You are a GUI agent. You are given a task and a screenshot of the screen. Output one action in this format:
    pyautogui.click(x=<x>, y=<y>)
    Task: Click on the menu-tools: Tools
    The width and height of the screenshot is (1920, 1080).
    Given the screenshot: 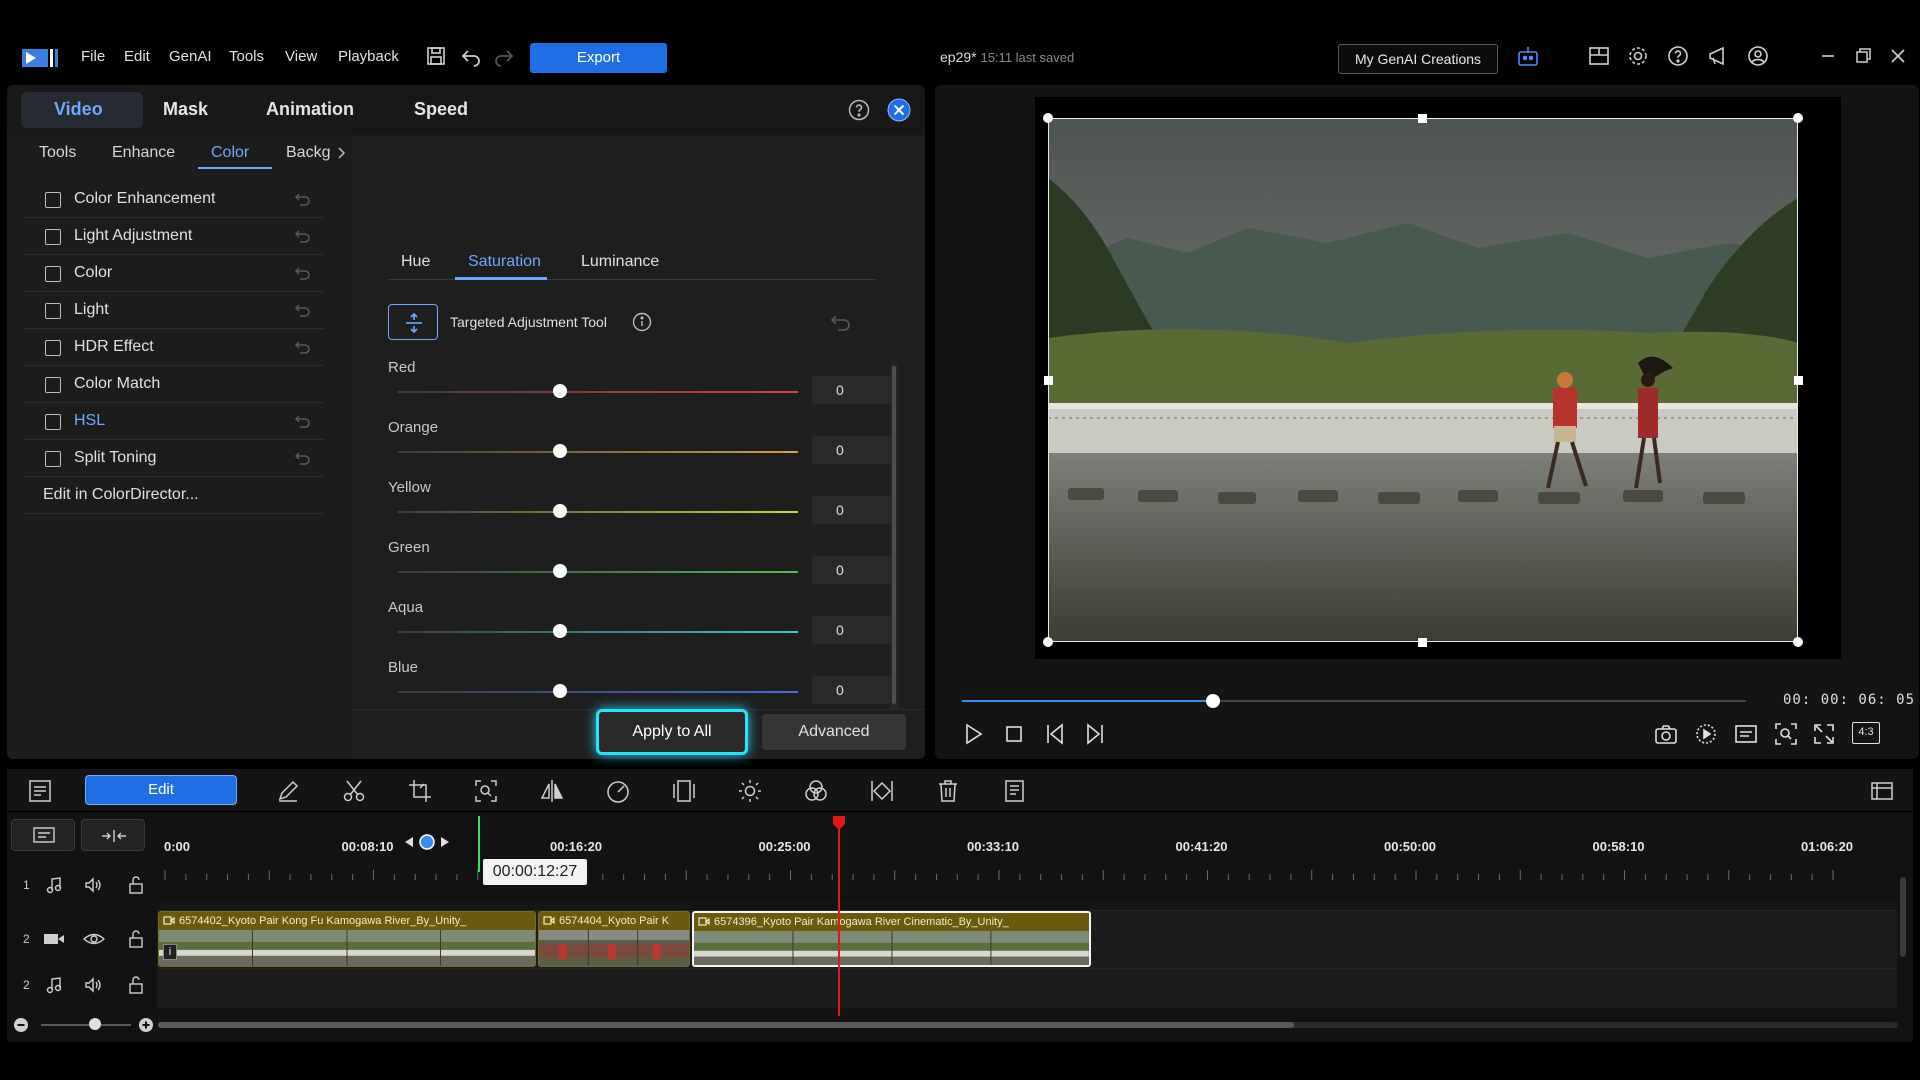 What is the action you would take?
    pyautogui.click(x=246, y=56)
    